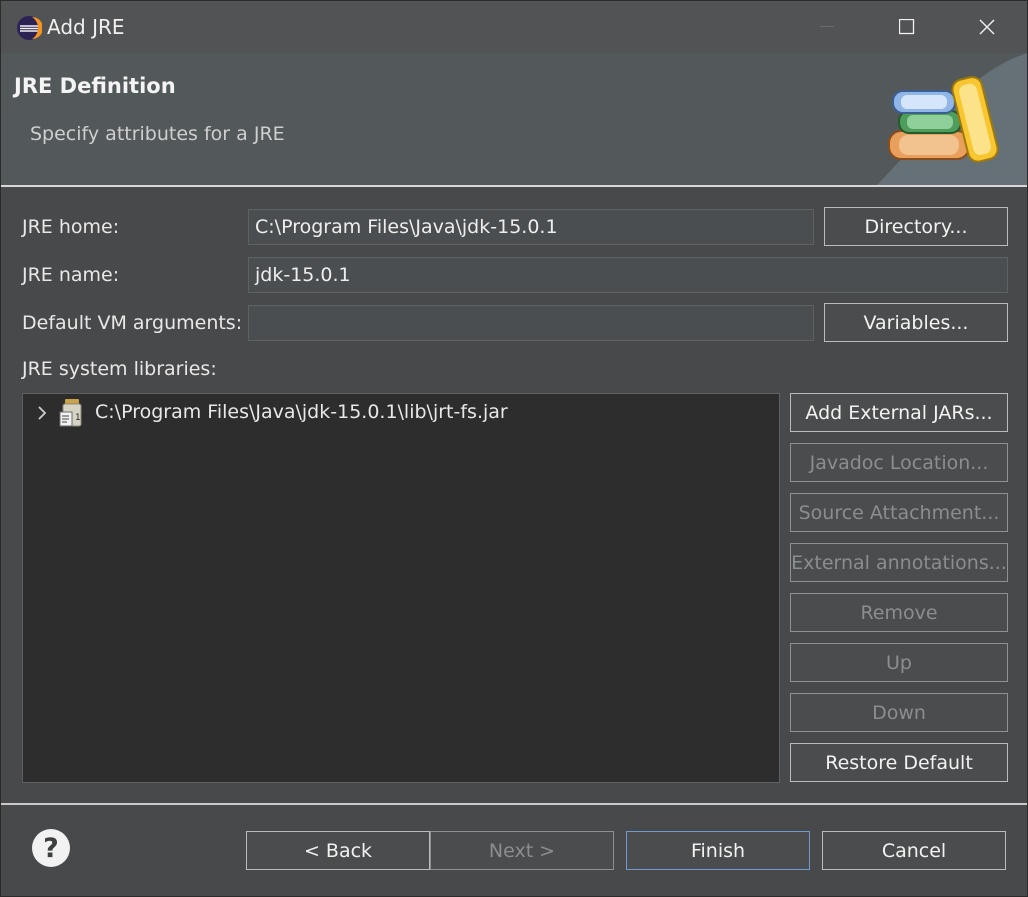 The image size is (1028, 897). I want to click on jre-home-label: JRE home:, so click(71, 227).